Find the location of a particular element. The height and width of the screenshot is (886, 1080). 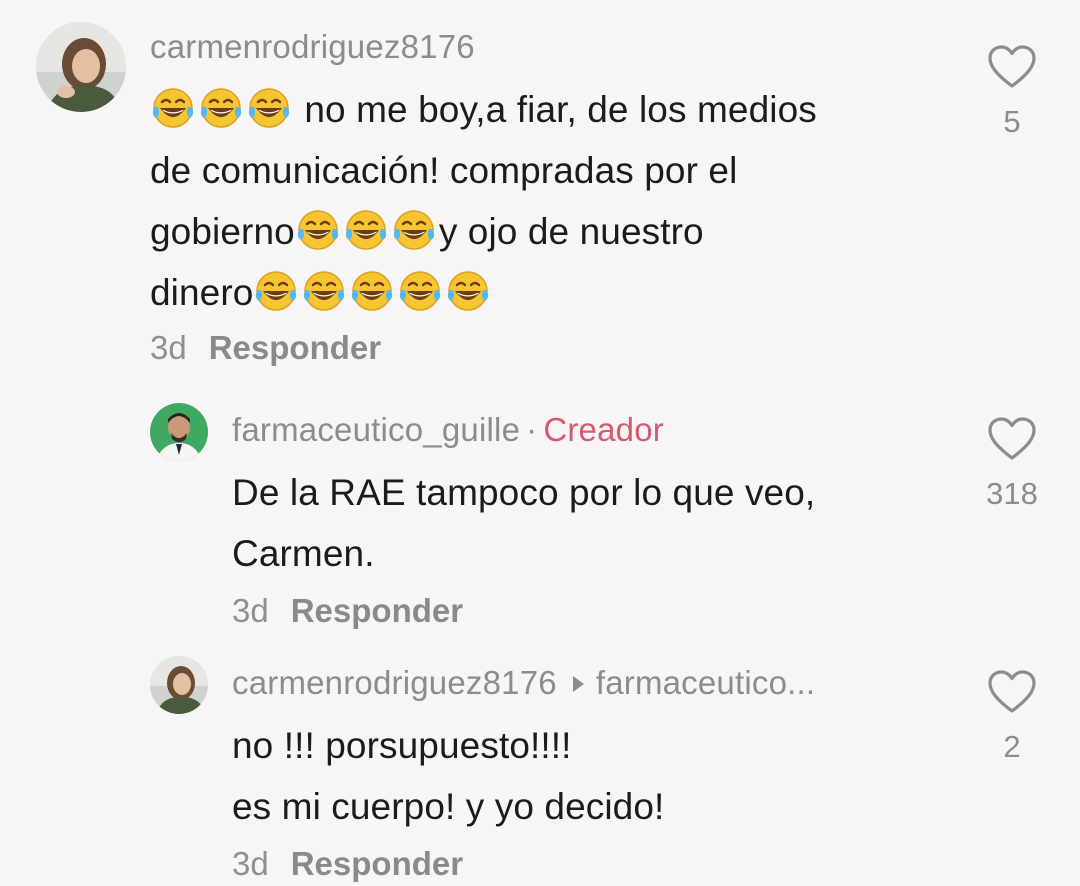

like-count: 5 is located at coordinates (1012, 121).